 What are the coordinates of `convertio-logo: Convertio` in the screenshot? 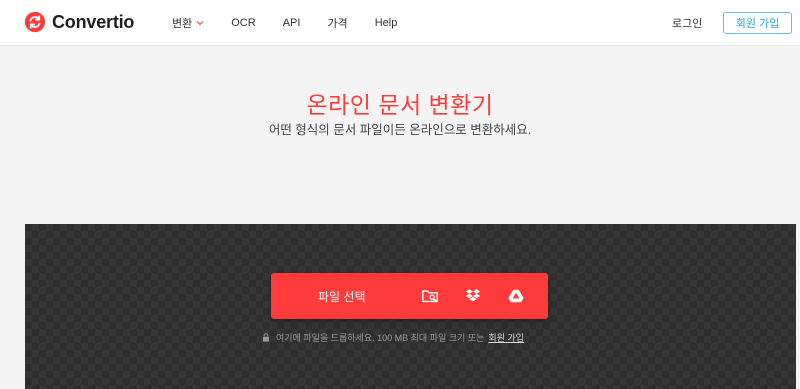 It's located at (79, 22).